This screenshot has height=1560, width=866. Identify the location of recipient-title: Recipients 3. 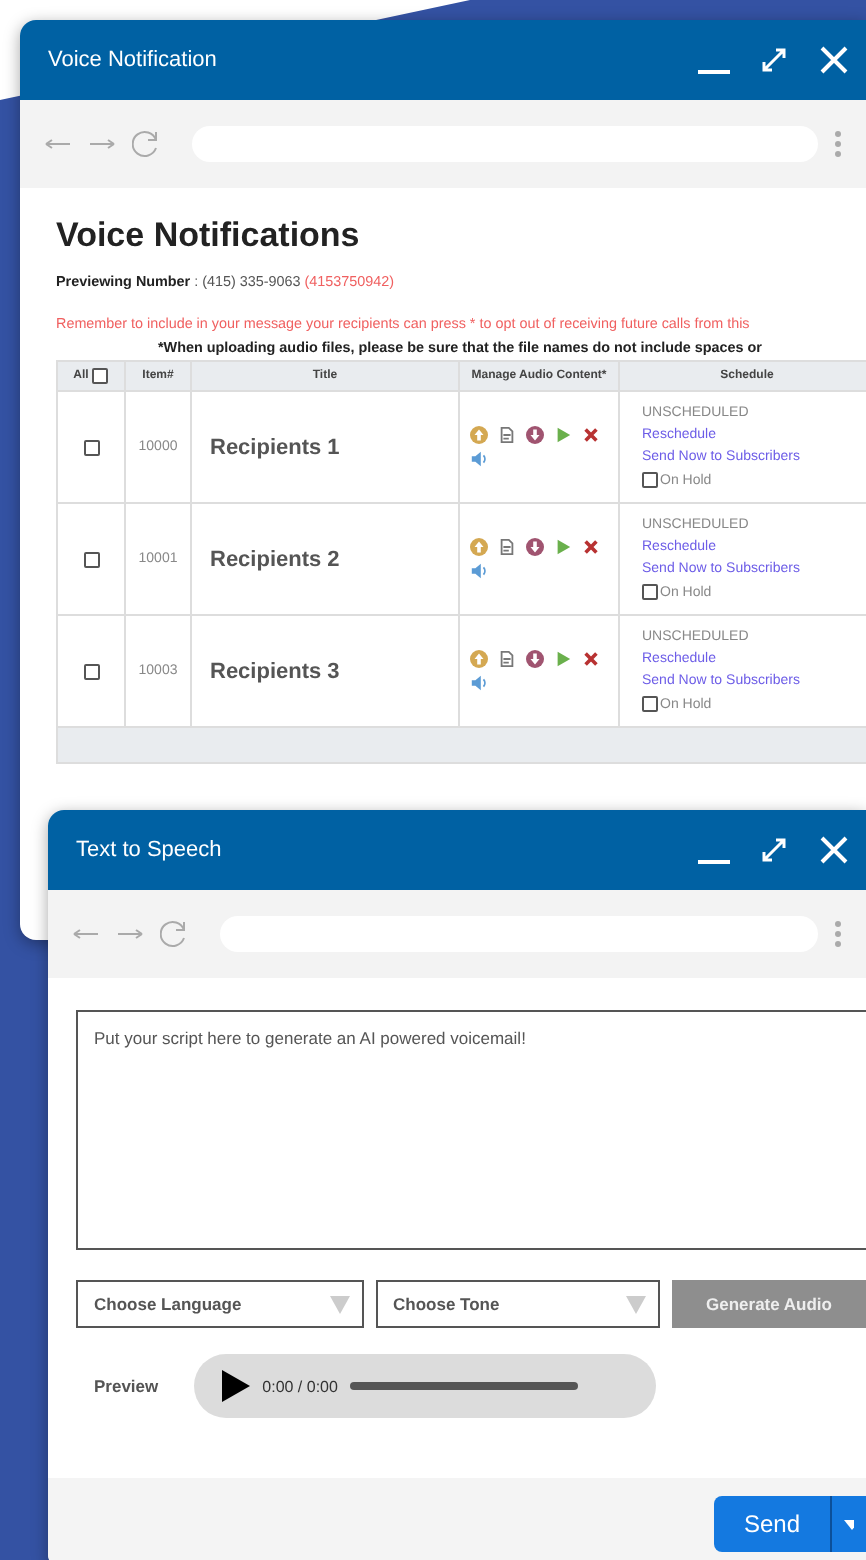
(274, 671).